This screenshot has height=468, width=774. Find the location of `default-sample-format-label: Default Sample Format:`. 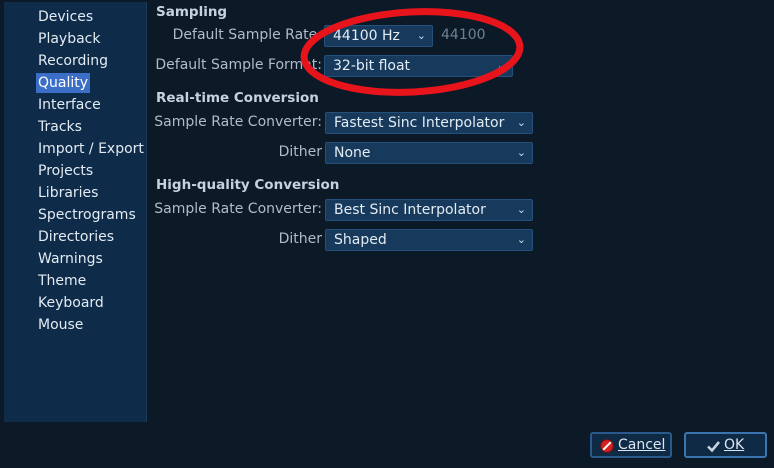

default-sample-format-label: Default Sample Format: is located at coordinates (238, 65).